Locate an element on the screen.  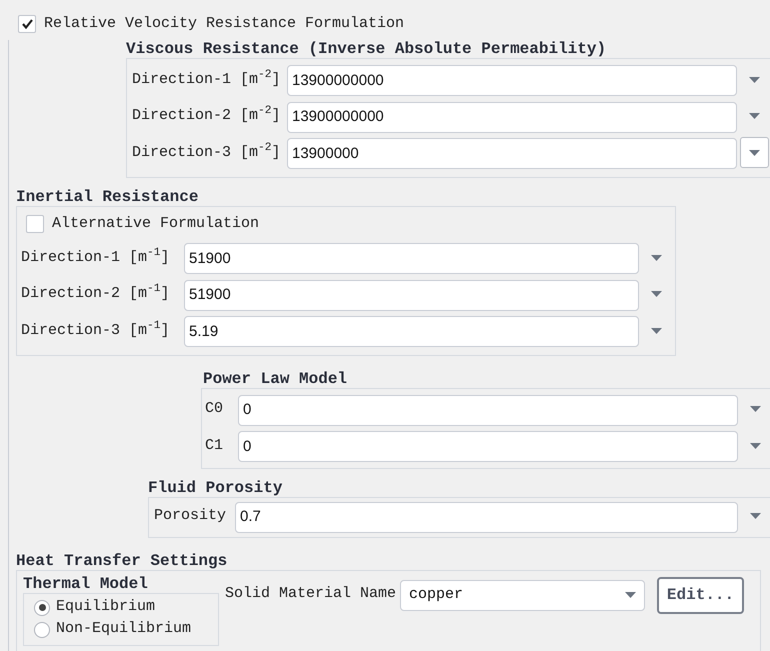
input-field: 13900000 is located at coordinates (512, 154).